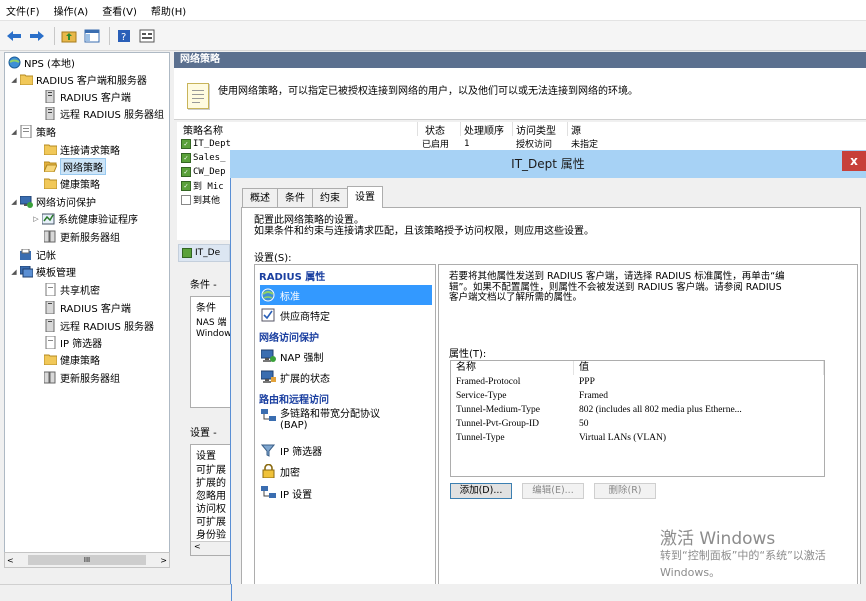 The height and width of the screenshot is (601, 866). I want to click on tree-item-template-radius-clients: RADIUS 客户端, so click(87, 307).